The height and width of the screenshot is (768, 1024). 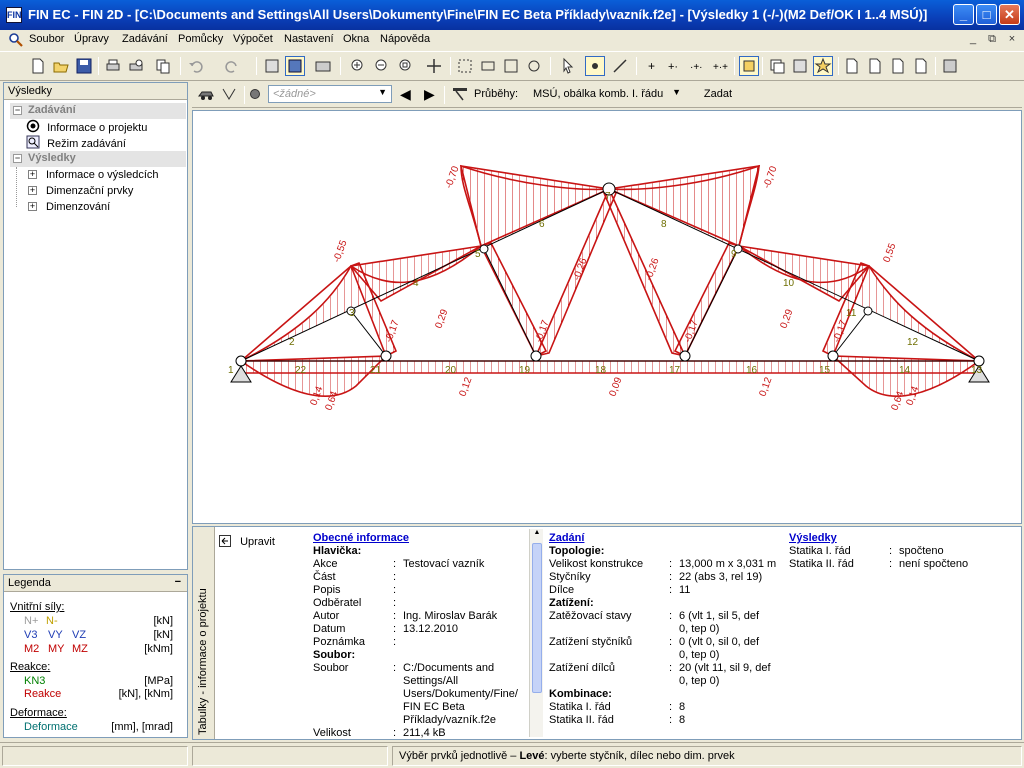 I want to click on legend-collapse-button: −, so click(x=178, y=582).